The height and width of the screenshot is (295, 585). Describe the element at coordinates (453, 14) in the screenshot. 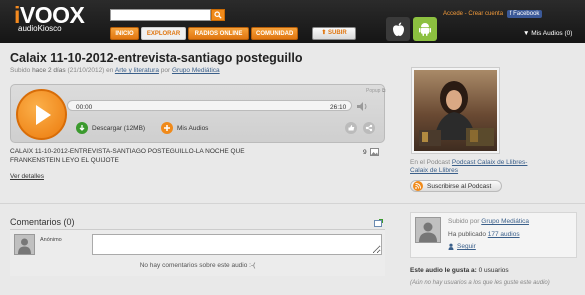

I see `login-link: Accede` at that location.